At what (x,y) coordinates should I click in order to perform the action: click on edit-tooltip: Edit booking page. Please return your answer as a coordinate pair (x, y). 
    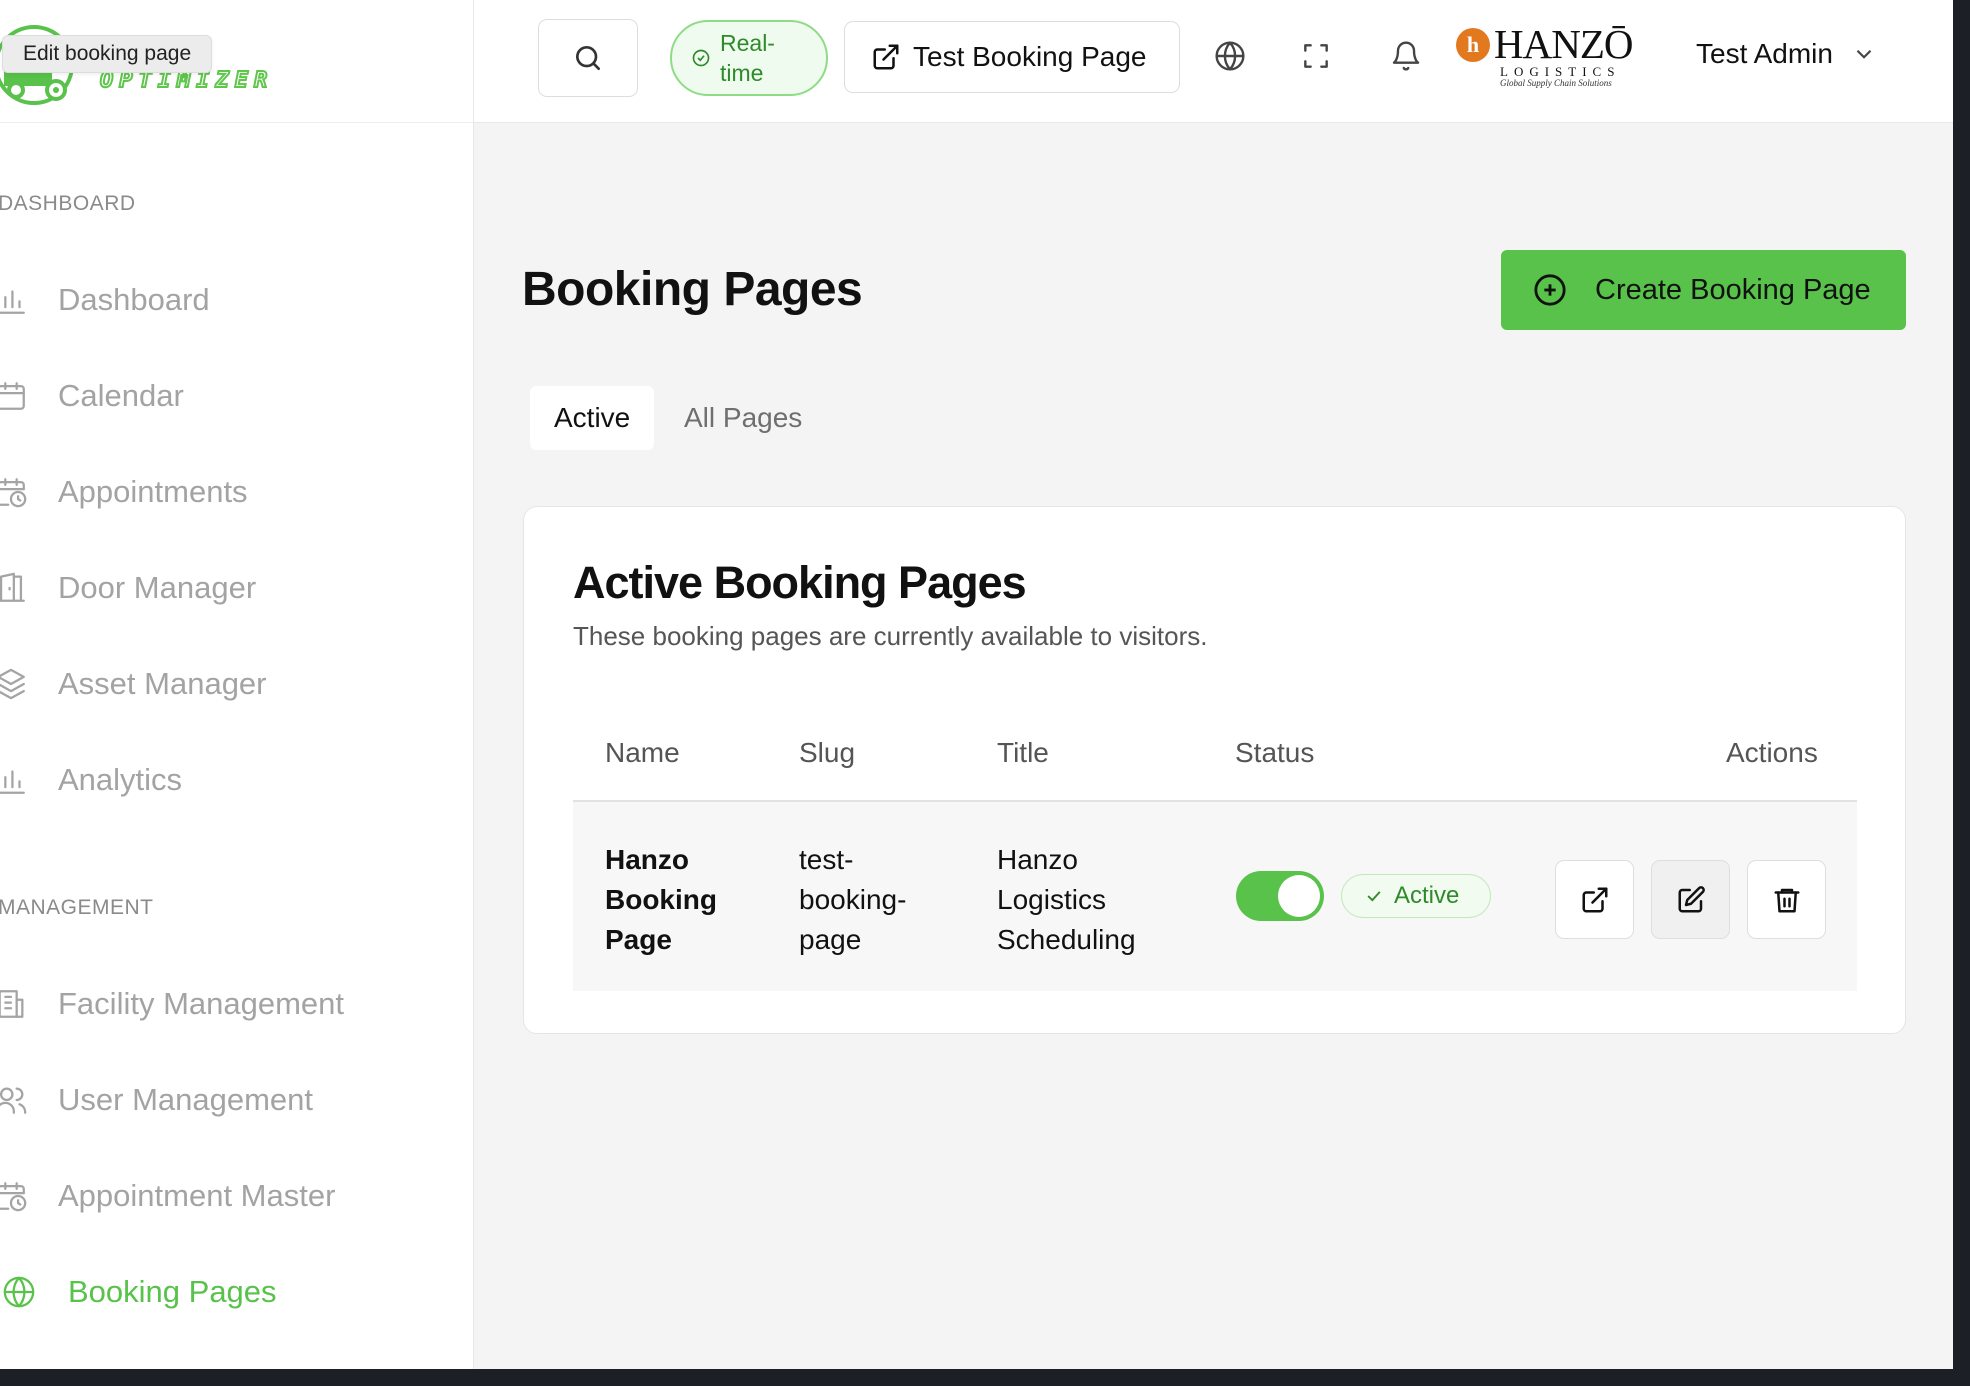
    Looking at the image, I should click on (107, 54).